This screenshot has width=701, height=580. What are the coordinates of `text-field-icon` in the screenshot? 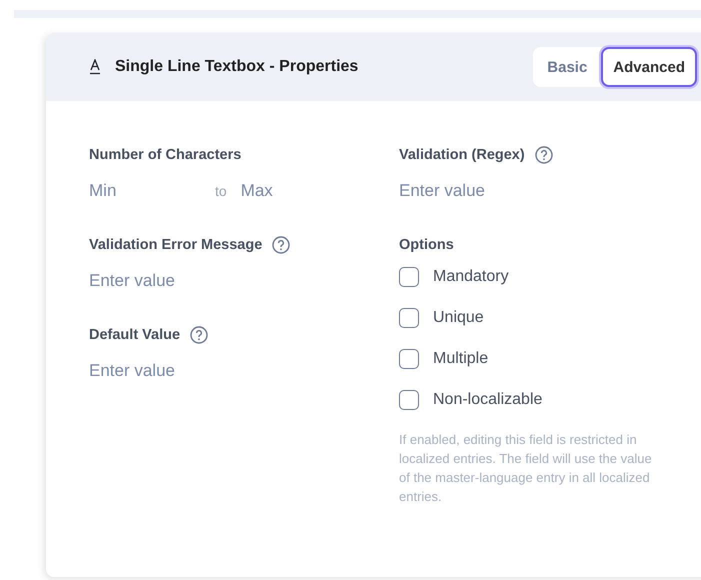 It's located at (95, 67).